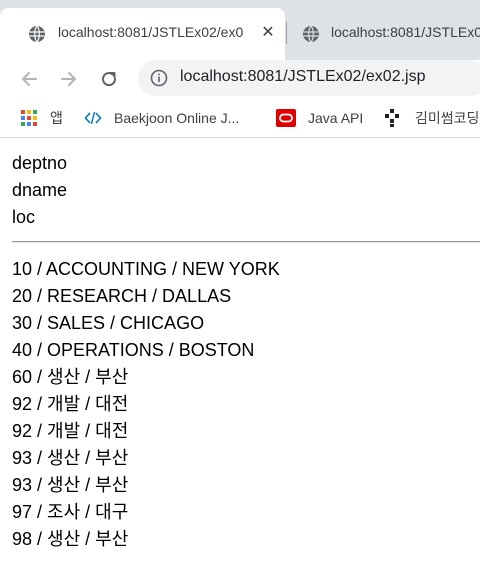  What do you see at coordinates (93, 118) in the screenshot?
I see `code-brackets-icon` at bounding box center [93, 118].